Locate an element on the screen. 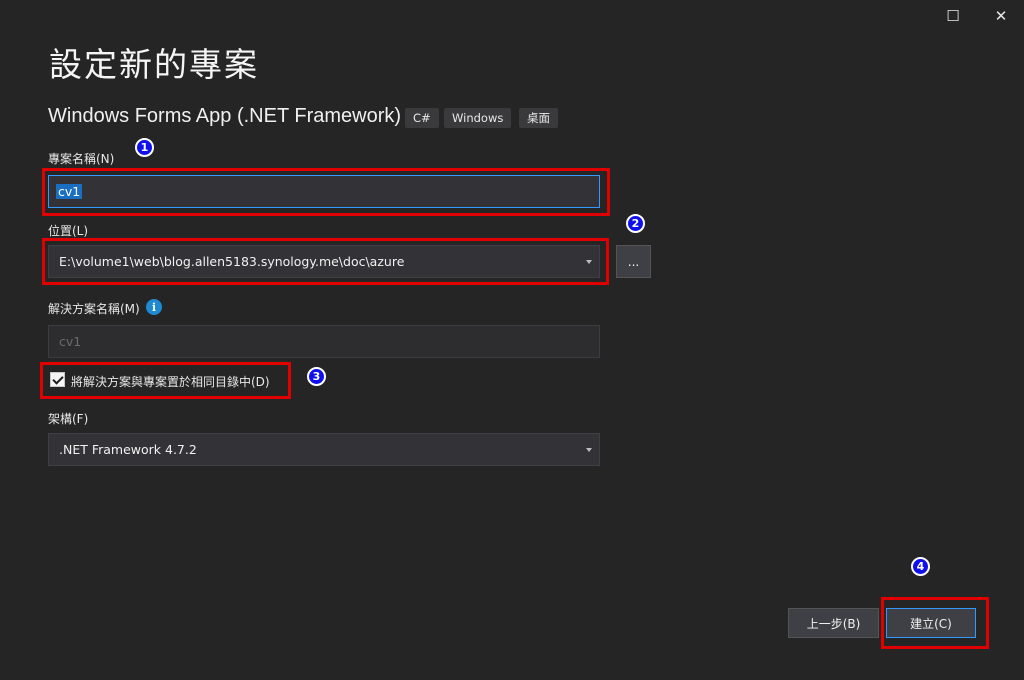 The width and height of the screenshot is (1024, 680). project-template-name: Windows Forms App (.NET Framework) is located at coordinates (225, 116).